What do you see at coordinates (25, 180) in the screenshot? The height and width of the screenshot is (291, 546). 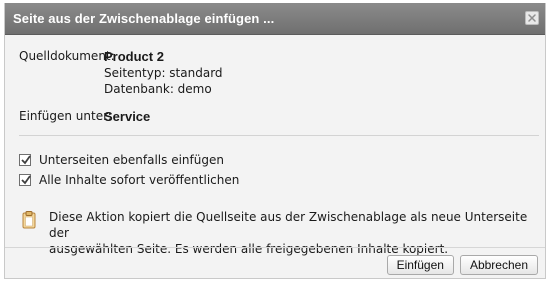 I see `publish-checkbox` at bounding box center [25, 180].